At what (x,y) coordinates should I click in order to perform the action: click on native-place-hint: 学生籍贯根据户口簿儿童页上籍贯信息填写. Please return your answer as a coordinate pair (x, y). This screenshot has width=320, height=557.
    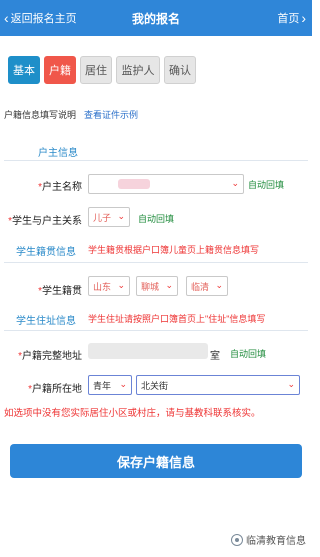
    Looking at the image, I should click on (174, 250).